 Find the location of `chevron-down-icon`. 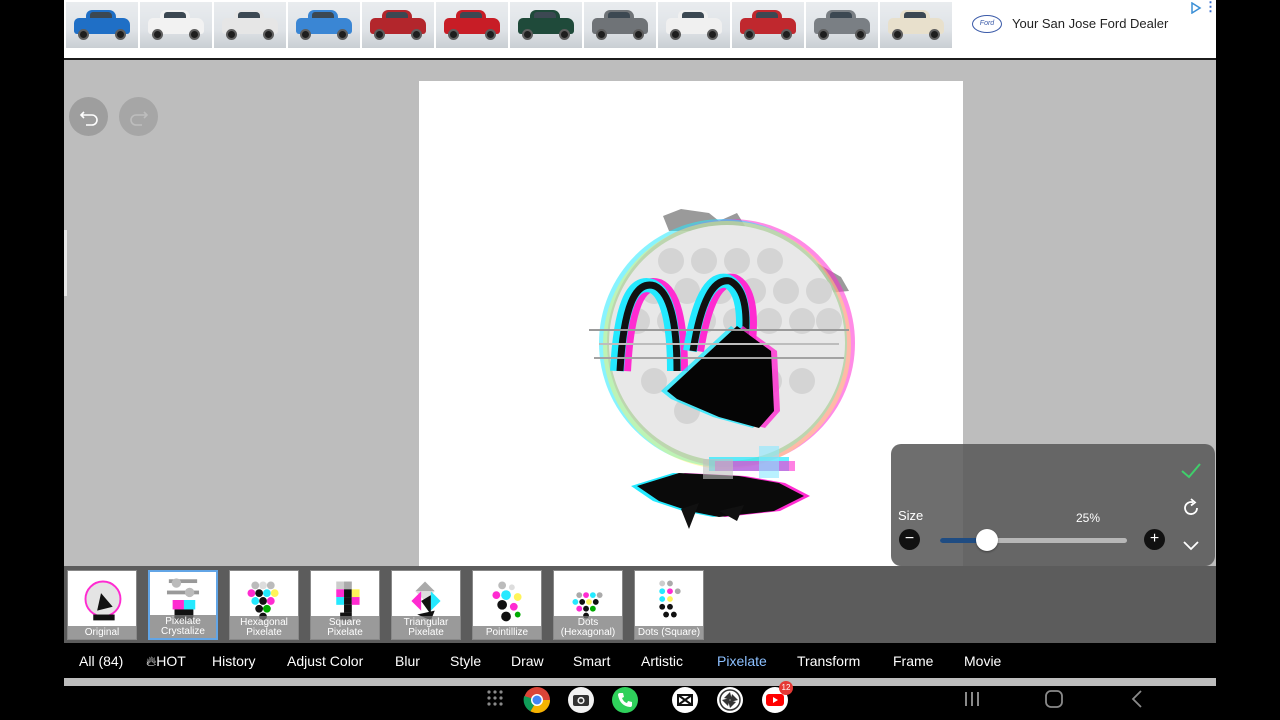

chevron-down-icon is located at coordinates (1191, 545).